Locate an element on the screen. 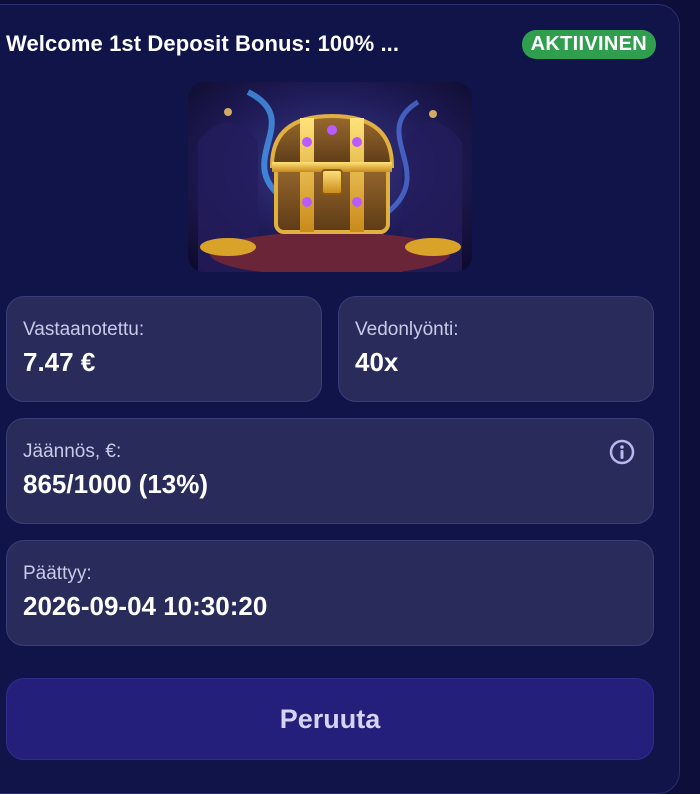 The image size is (700, 794). status-badge: AKTIIVINEN is located at coordinates (588, 44).